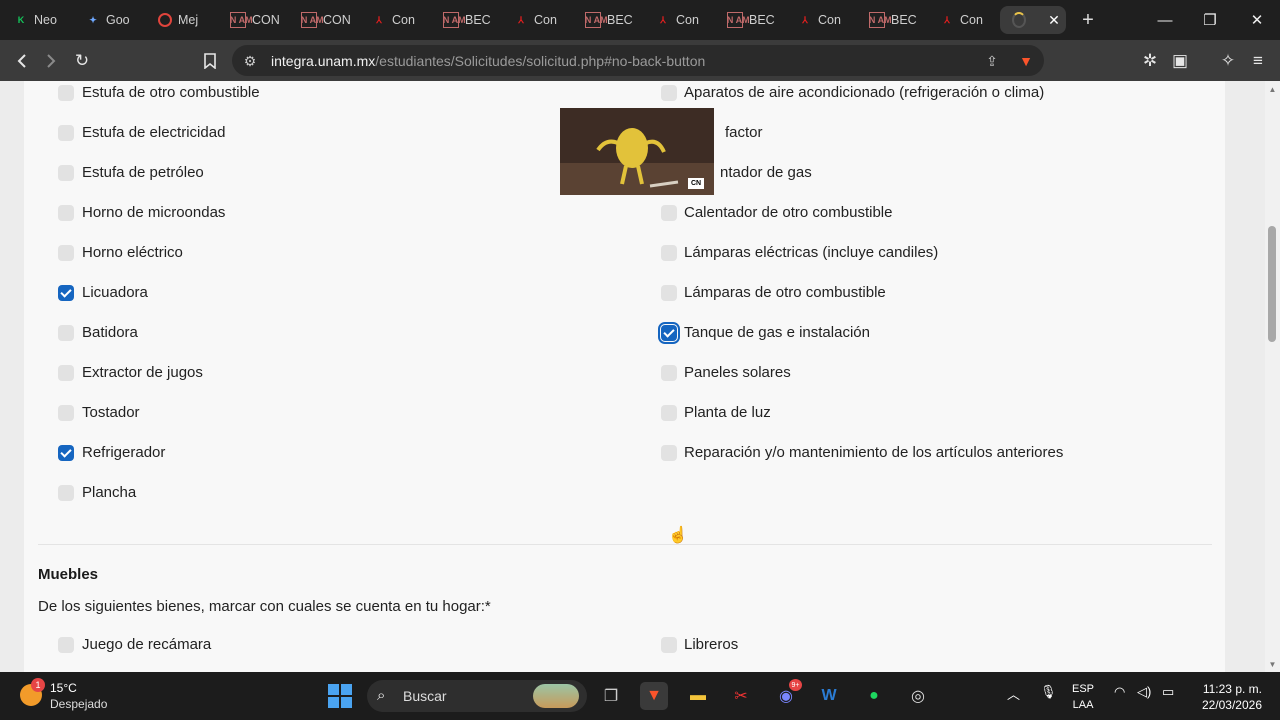  Describe the element at coordinates (118, 20) in the screenshot. I see `tab-label: Goo` at that location.